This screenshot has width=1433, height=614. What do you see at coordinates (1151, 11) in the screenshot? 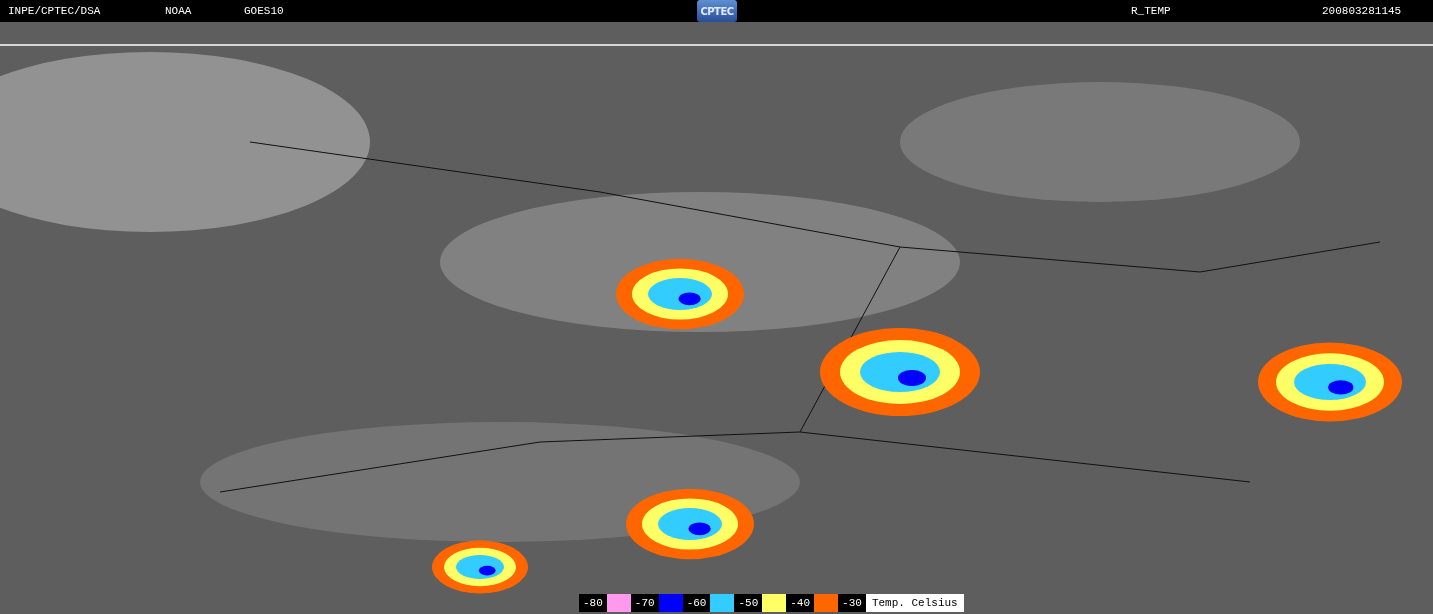
I see `product-label: R_TEMP` at bounding box center [1151, 11].